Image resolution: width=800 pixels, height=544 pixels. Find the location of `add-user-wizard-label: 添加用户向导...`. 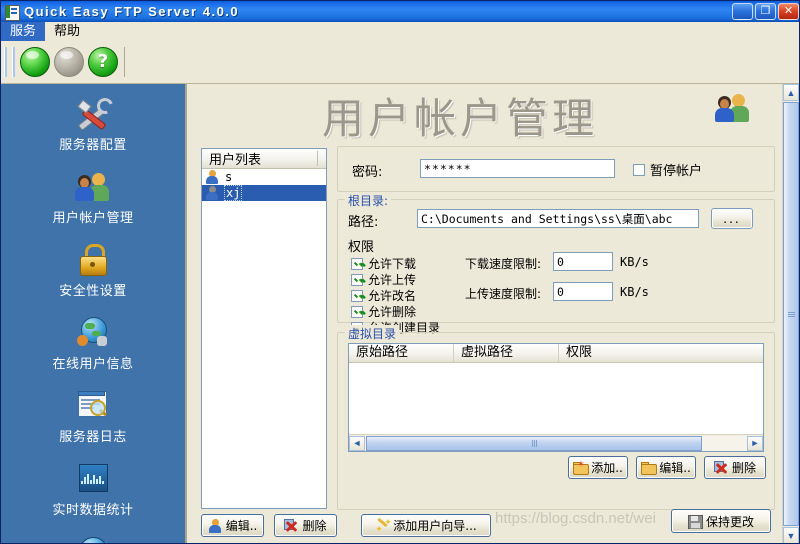

add-user-wizard-label: 添加用户向导... is located at coordinates (435, 526).